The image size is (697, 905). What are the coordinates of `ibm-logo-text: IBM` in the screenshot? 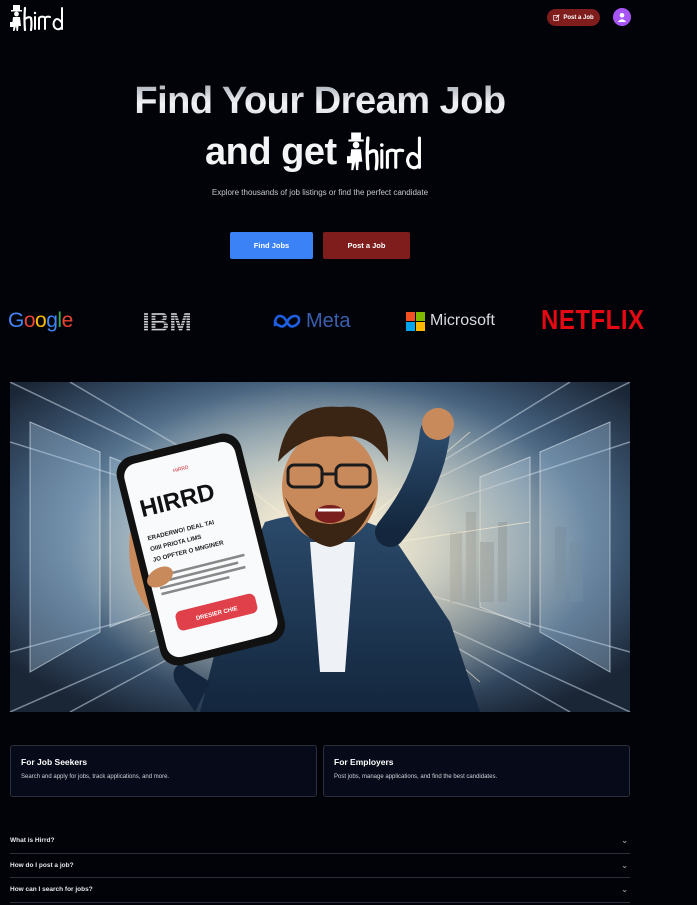 It's located at (167, 321).